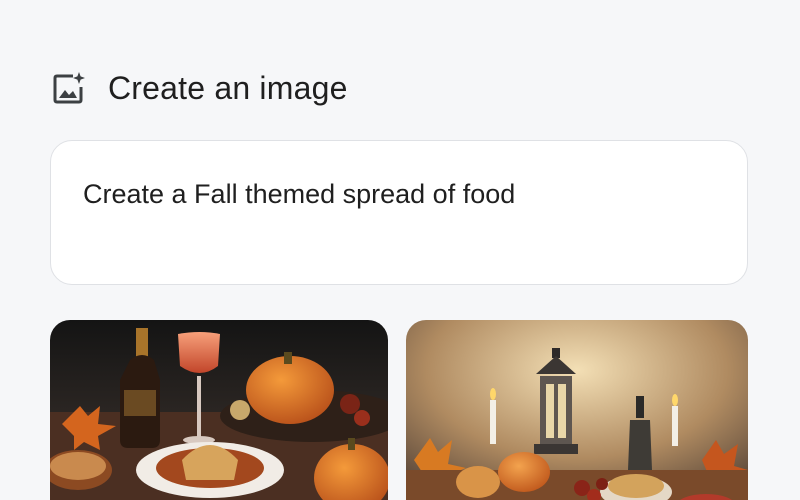 The image size is (800, 500). Describe the element at coordinates (299, 194) in the screenshot. I see `prompt-text: Create a Fall themed spread of food` at that location.